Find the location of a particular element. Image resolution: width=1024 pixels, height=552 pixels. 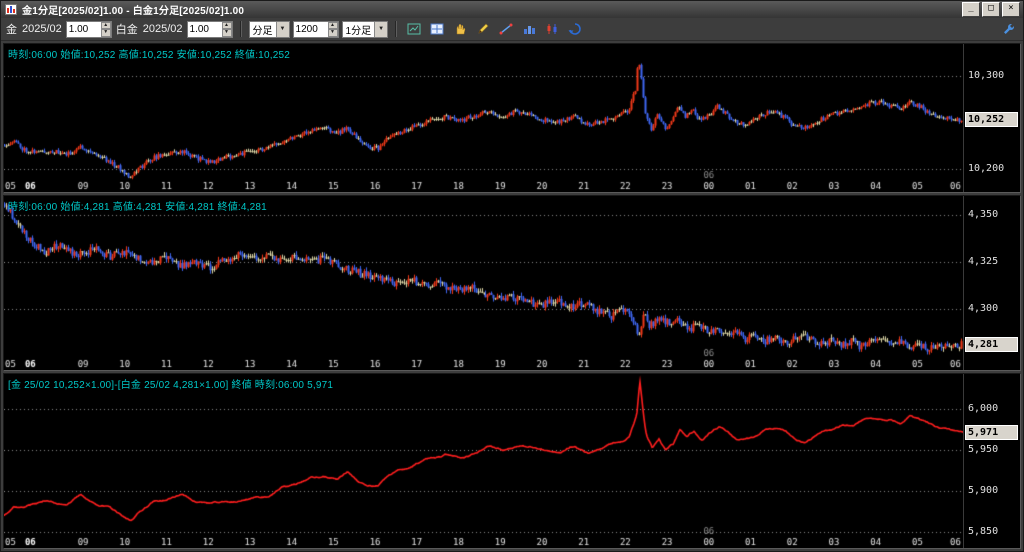

pencil-tool-button is located at coordinates (483, 29).